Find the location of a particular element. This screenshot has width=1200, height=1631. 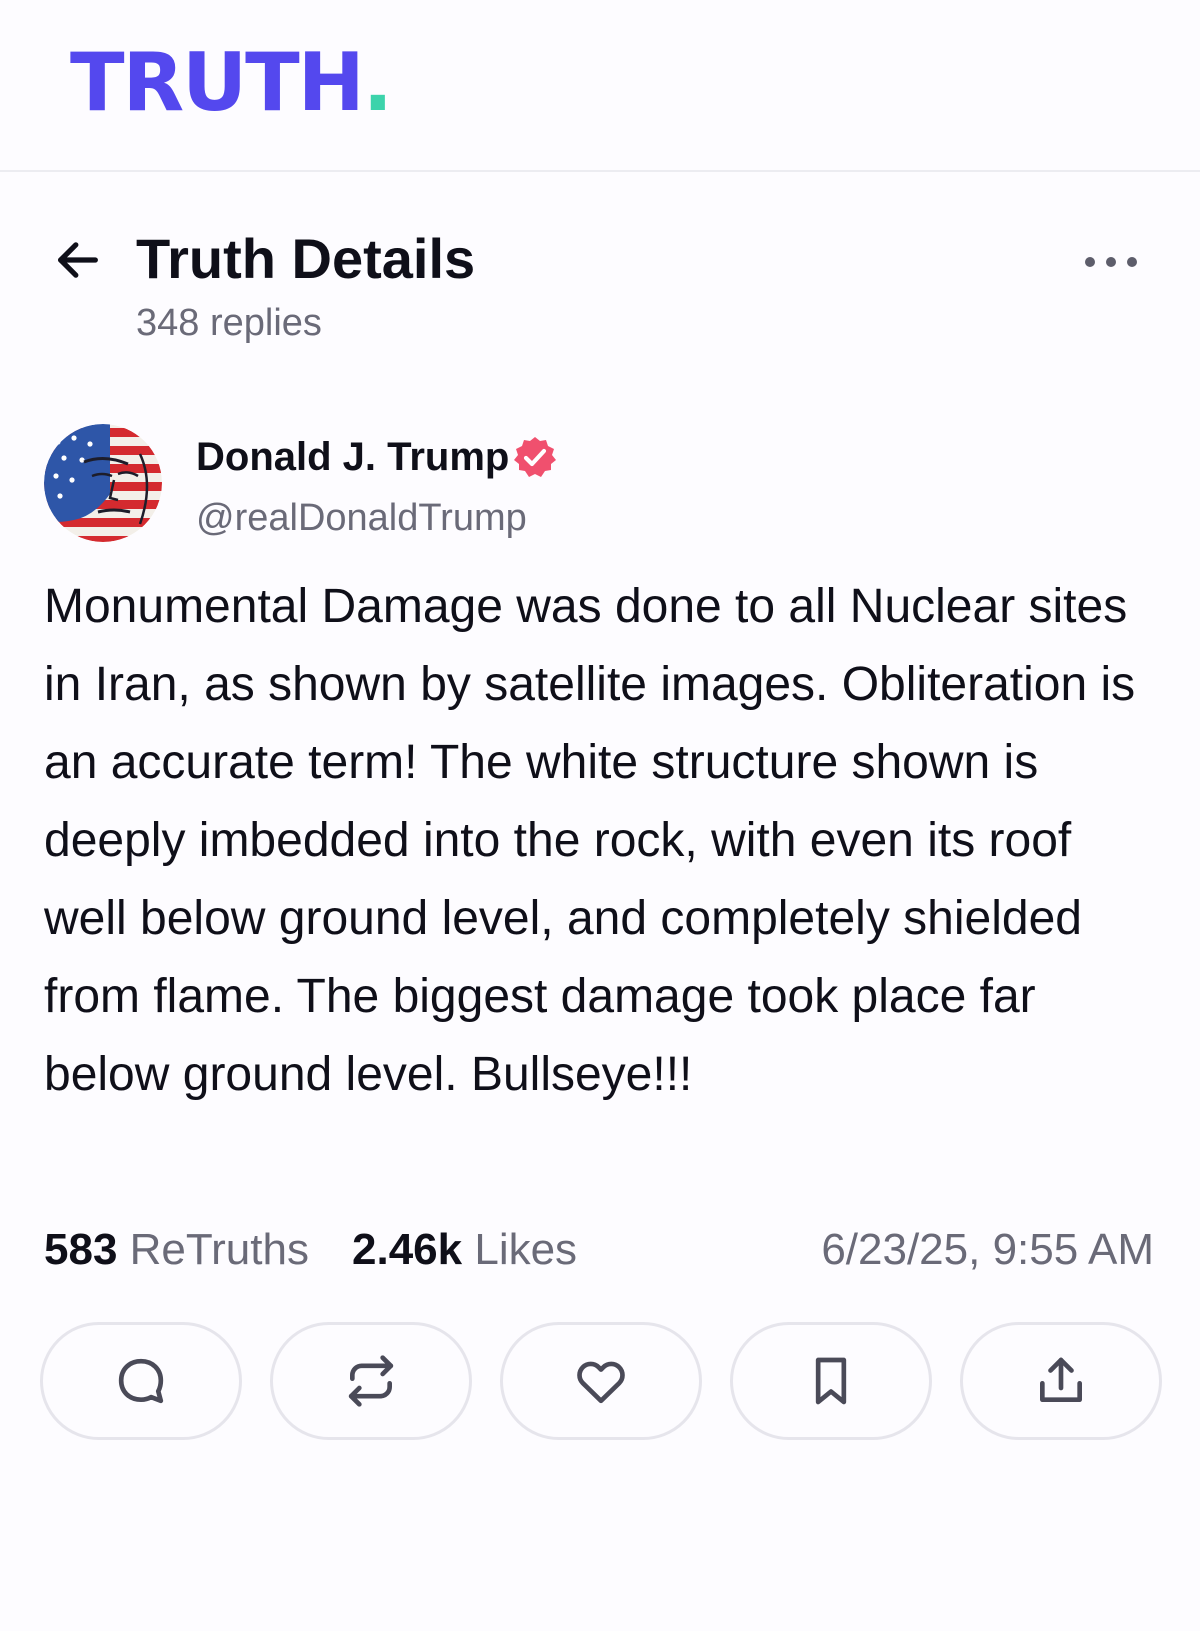

like-icon is located at coordinates (601, 1382).